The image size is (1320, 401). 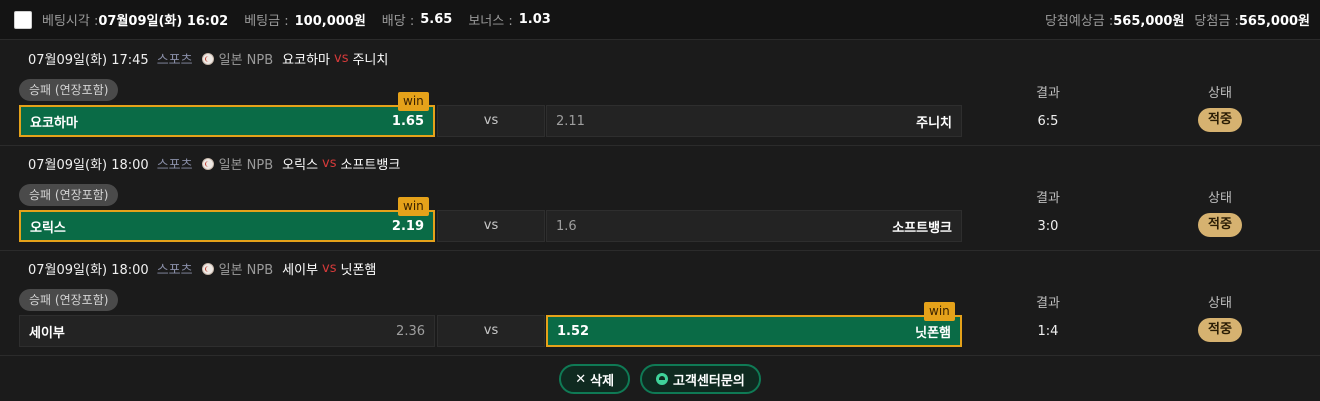 I want to click on win-amount-value: 565,000원, so click(x=1274, y=21).